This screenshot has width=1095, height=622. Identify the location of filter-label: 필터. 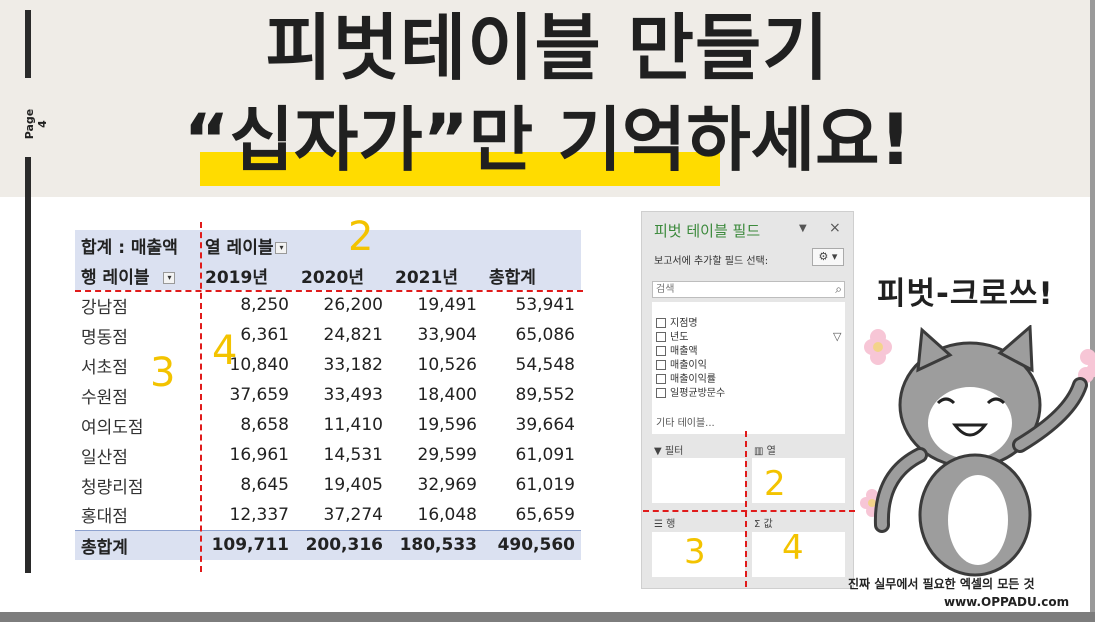
(674, 451).